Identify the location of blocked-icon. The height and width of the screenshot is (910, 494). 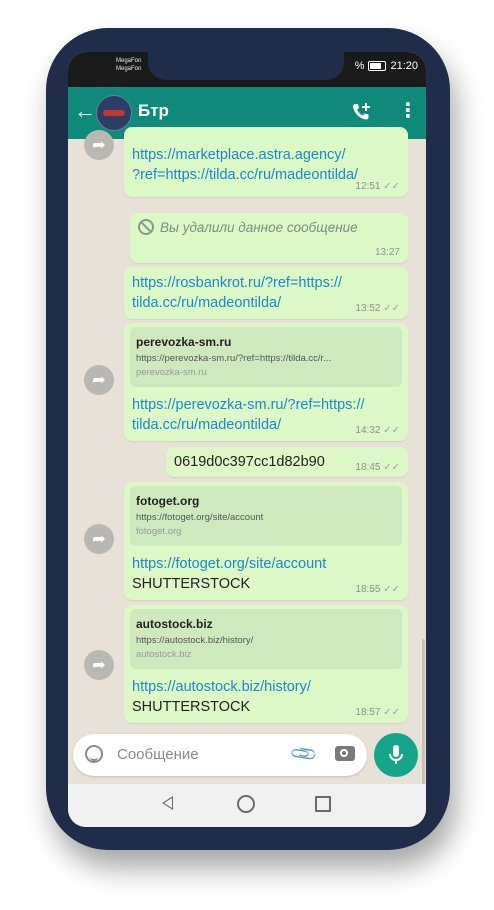
(146, 227).